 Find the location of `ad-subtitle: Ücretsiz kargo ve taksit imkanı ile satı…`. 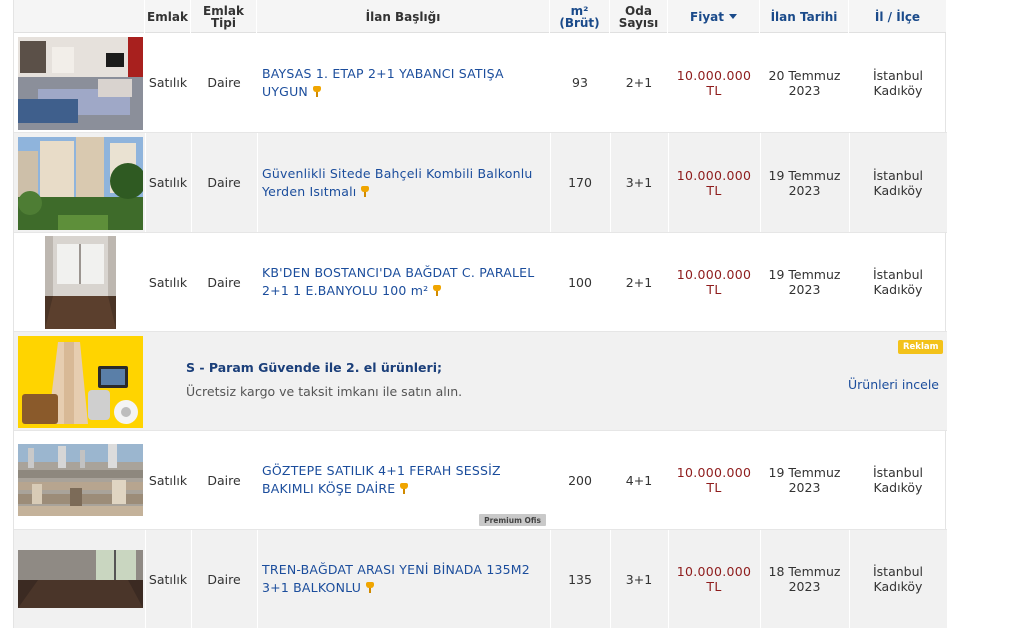

ad-subtitle: Ücretsiz kargo ve taksit imkanı ile satı… is located at coordinates (324, 391).